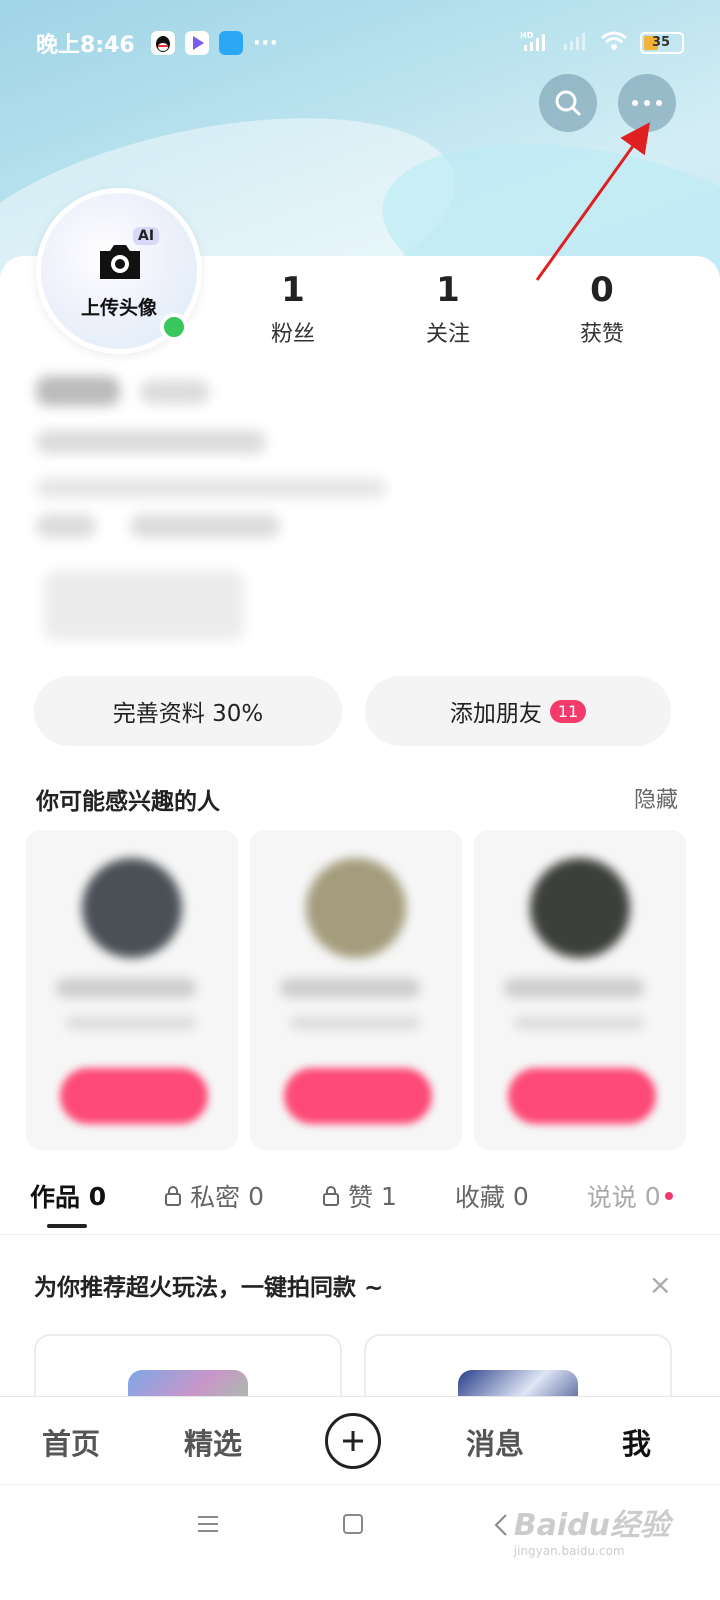 Image resolution: width=720 pixels, height=1600 pixels. What do you see at coordinates (78, 391) in the screenshot?
I see `blurred-username` at bounding box center [78, 391].